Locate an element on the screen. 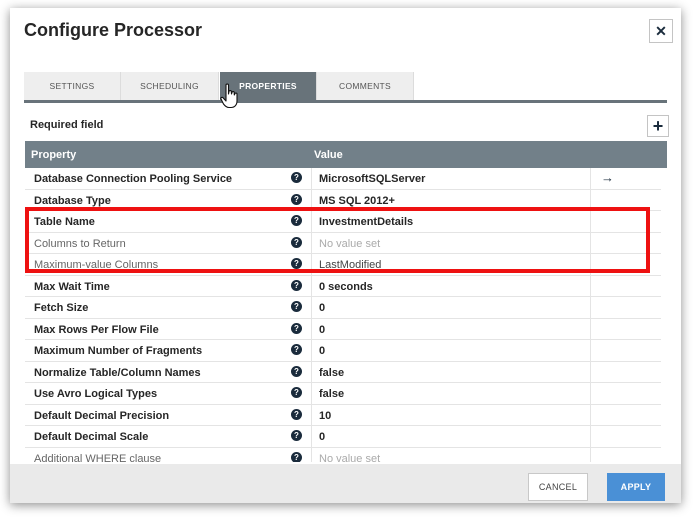 The height and width of the screenshot is (523, 700). dialog-title: Configure Processor is located at coordinates (113, 30).